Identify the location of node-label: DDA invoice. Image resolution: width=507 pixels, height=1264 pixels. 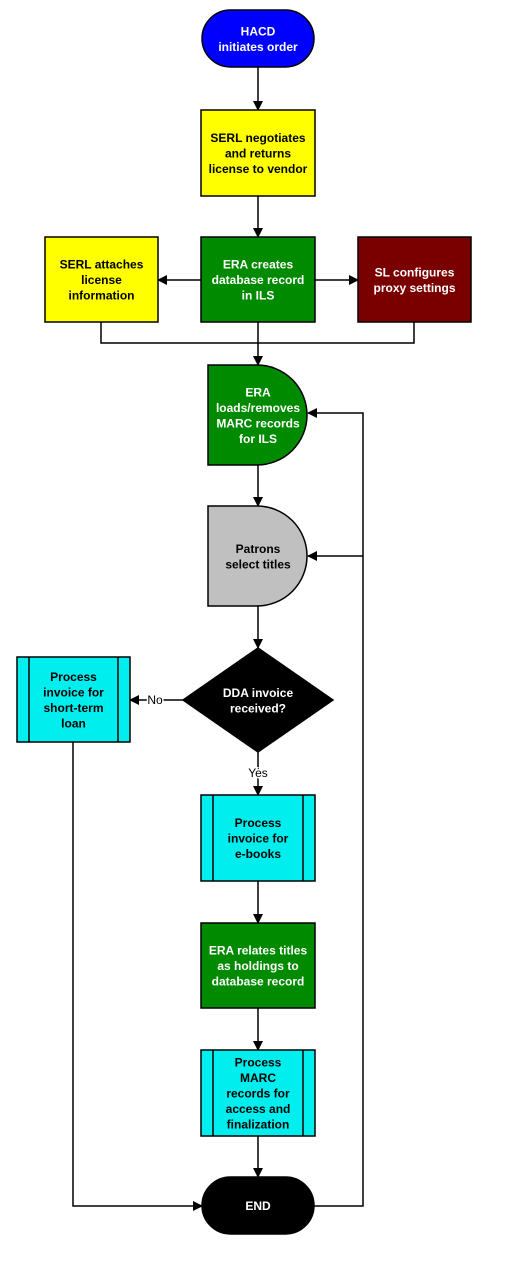
(258, 693).